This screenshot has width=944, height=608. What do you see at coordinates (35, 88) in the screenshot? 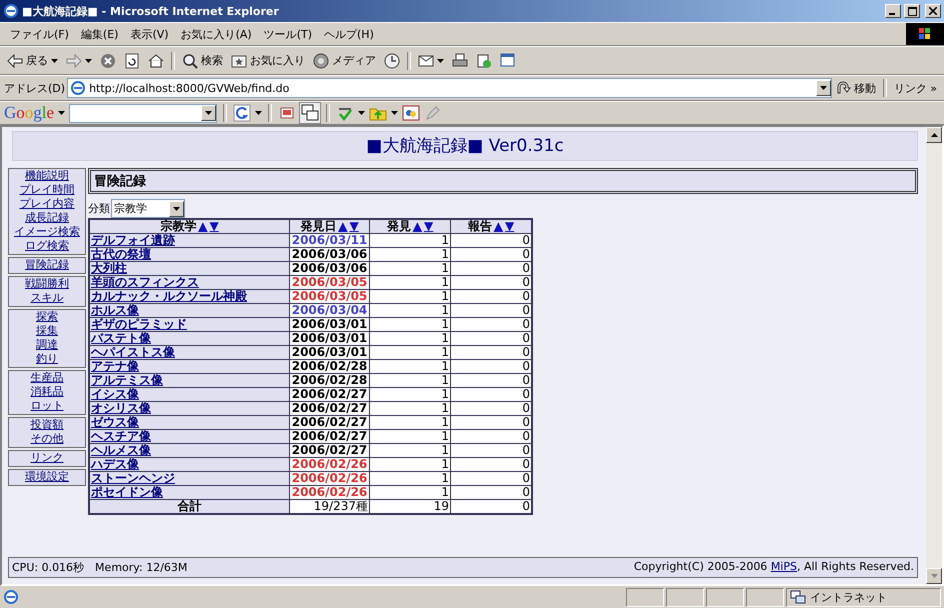
I see `address-label: アドレス(D)` at bounding box center [35, 88].